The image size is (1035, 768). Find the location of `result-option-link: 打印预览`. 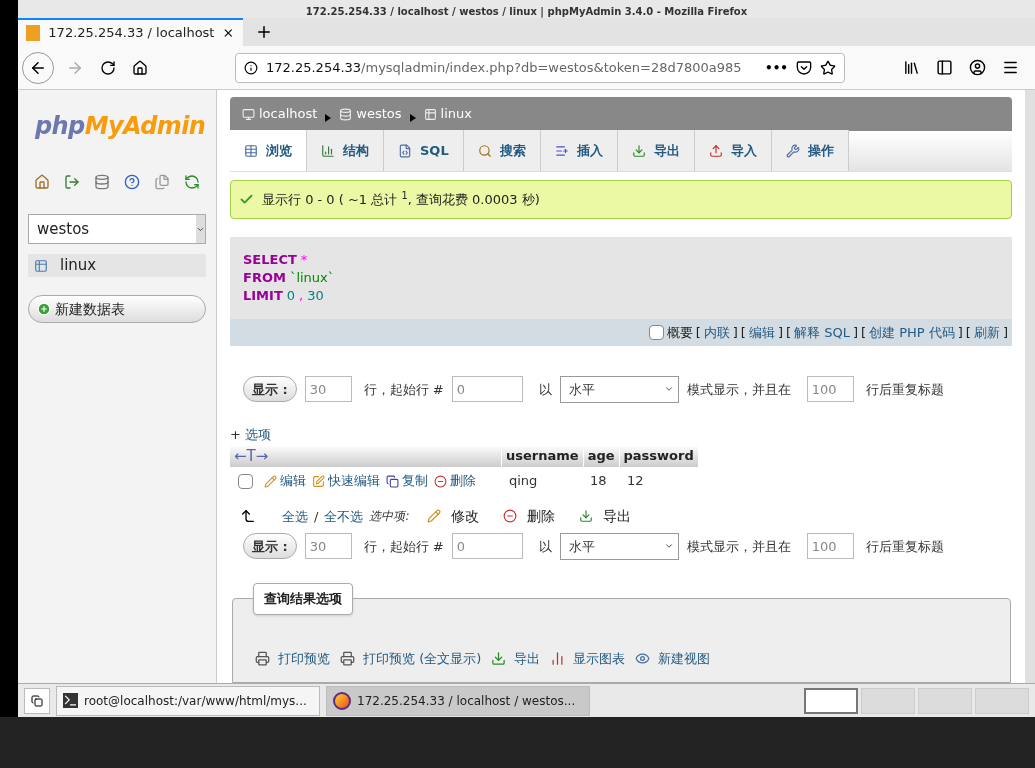

result-option-link: 打印预览 is located at coordinates (292, 658).